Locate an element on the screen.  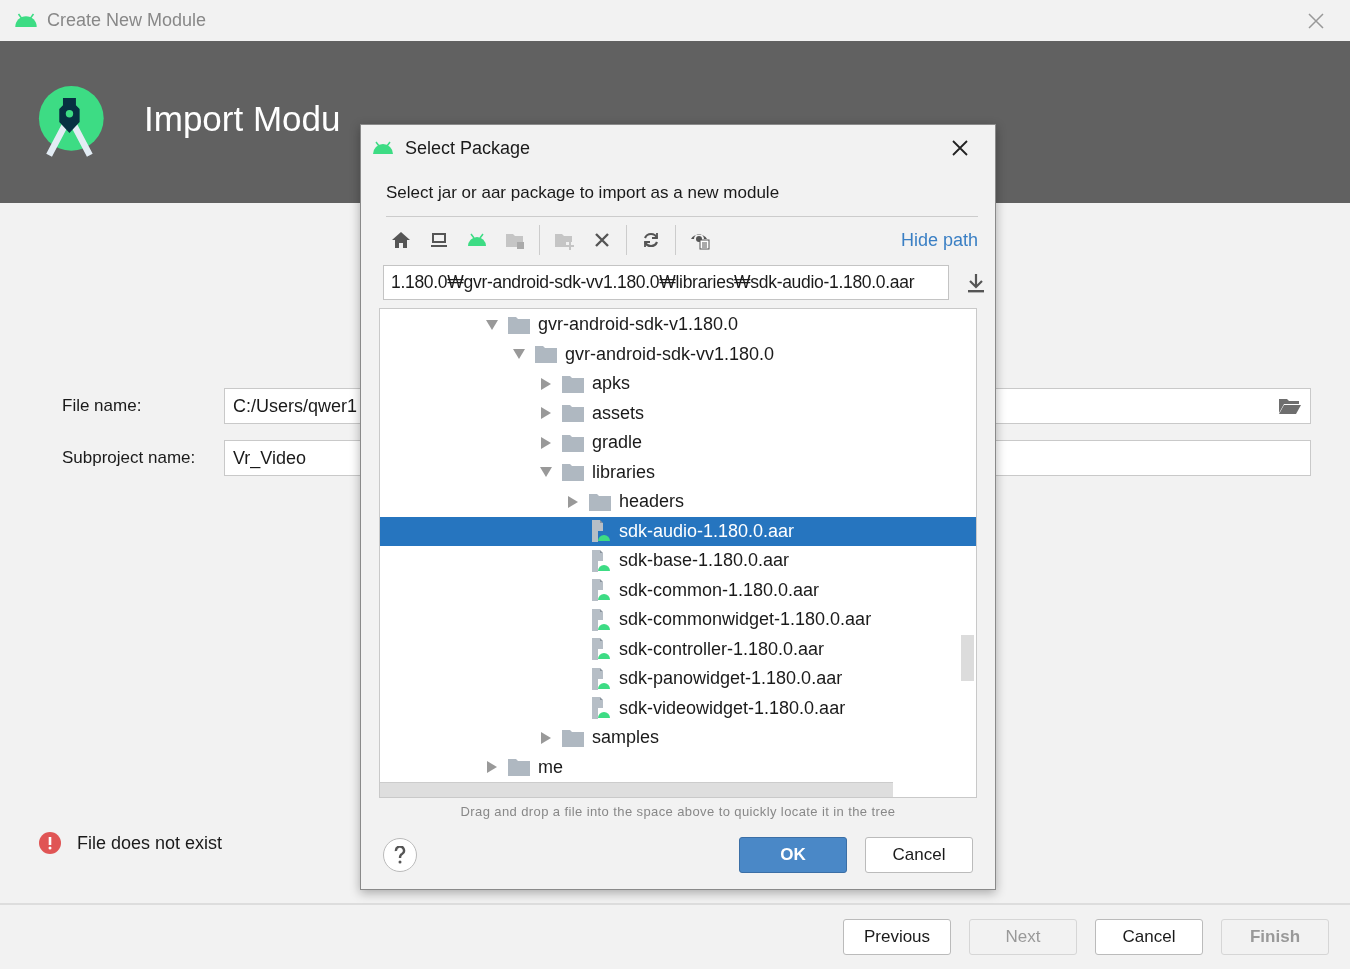
error-message: File does not exist is located at coordinates (150, 843).